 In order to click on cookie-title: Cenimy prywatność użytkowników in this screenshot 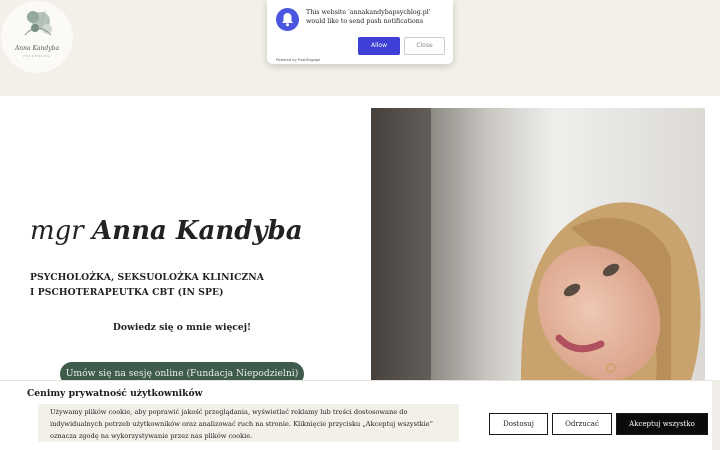, I will do `click(115, 393)`.